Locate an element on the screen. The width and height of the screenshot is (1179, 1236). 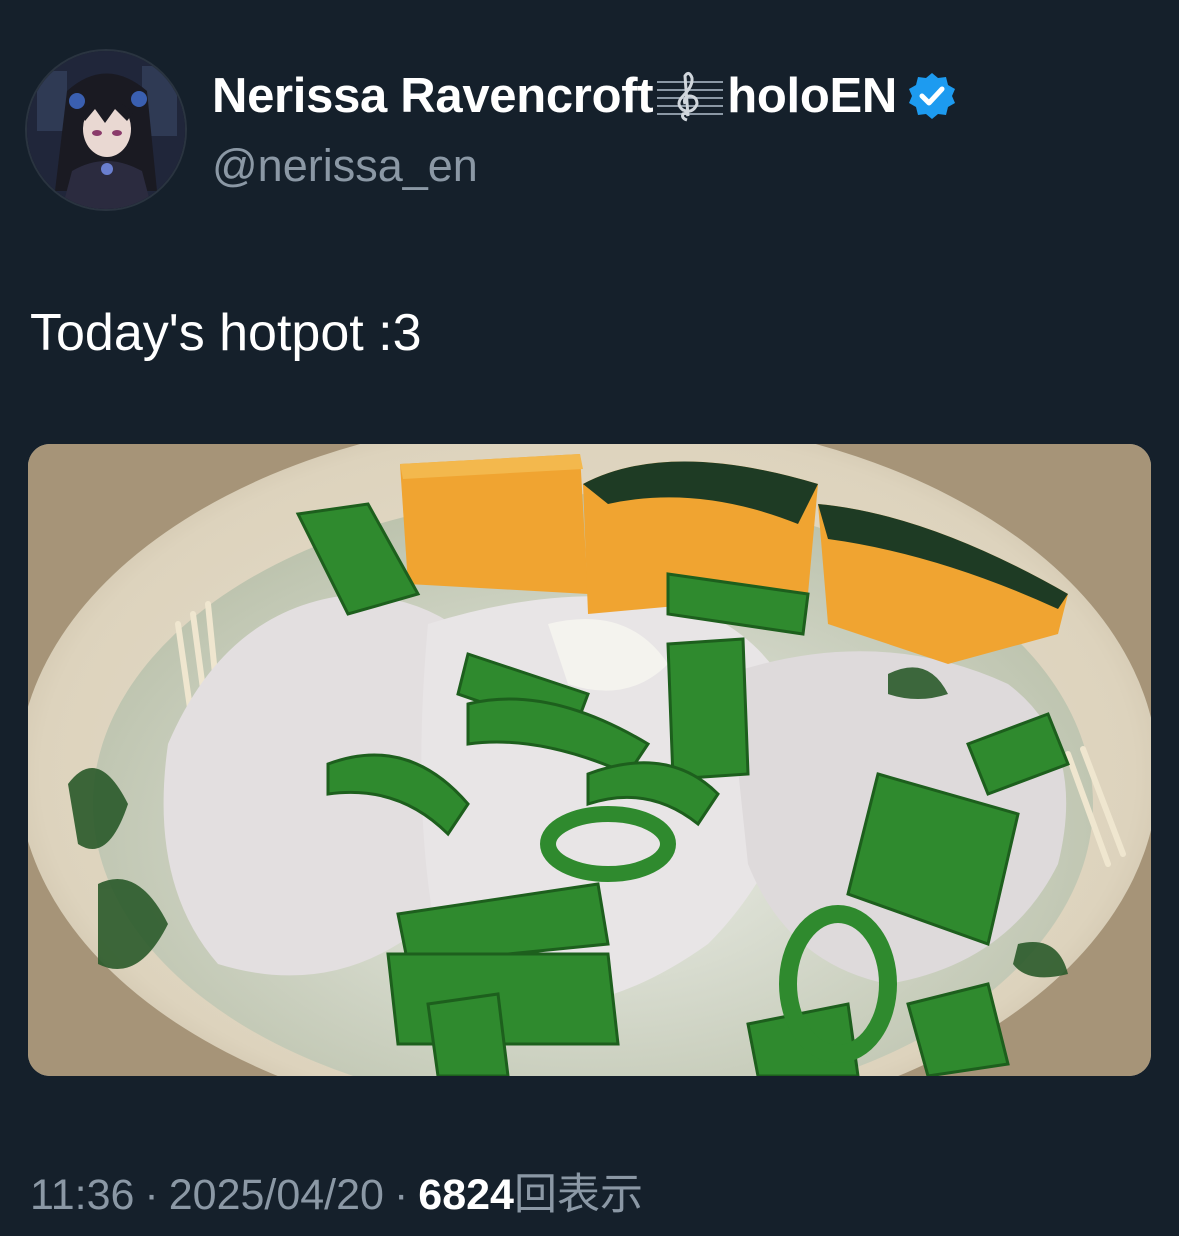
display-name-text: Nerissa Ravencroft is located at coordinates (433, 96).